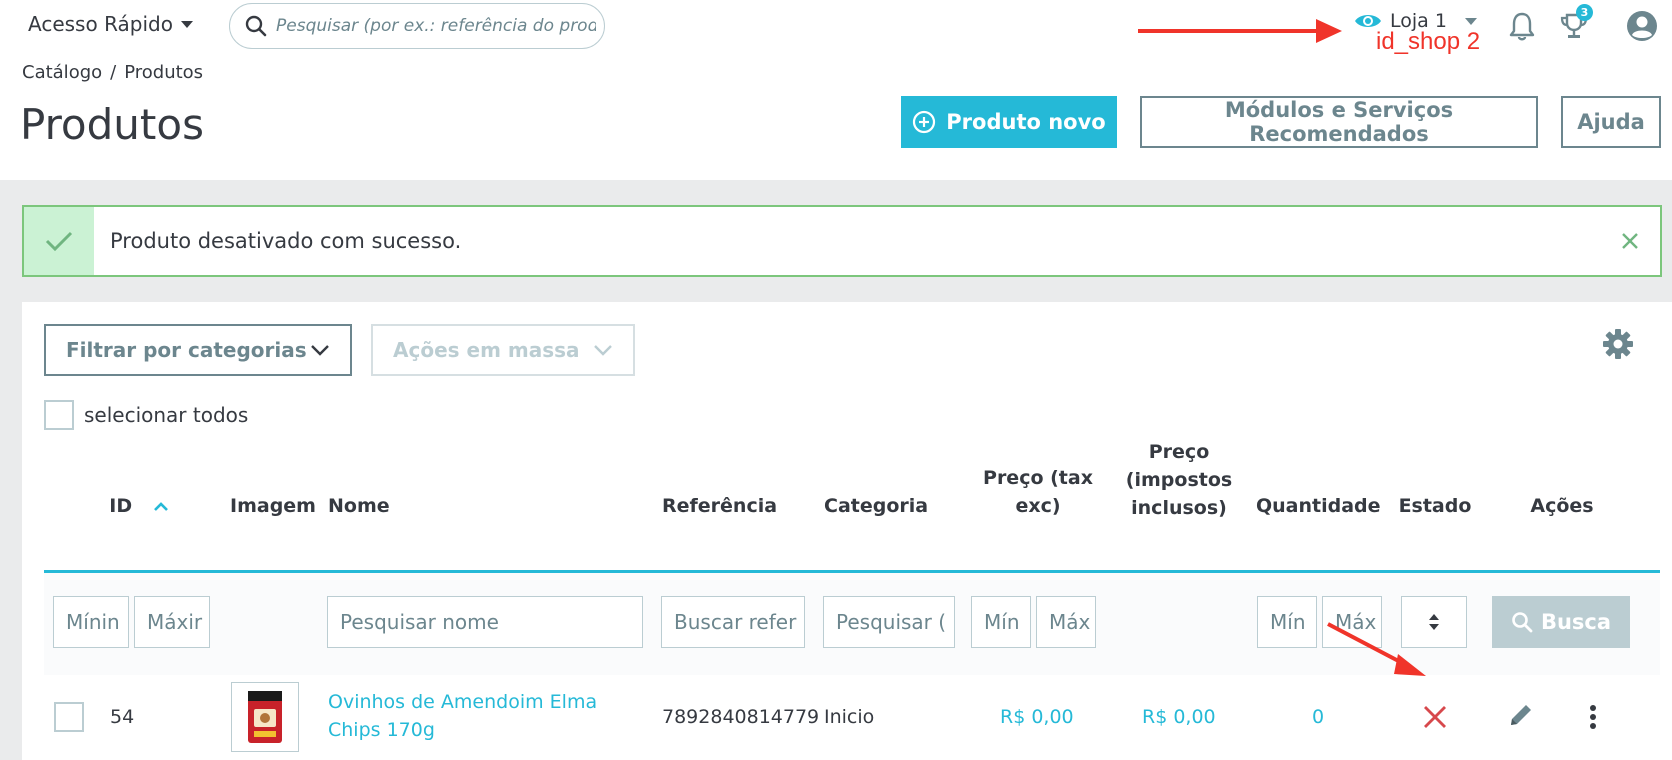 The width and height of the screenshot is (1672, 760). What do you see at coordinates (172, 622) in the screenshot?
I see `filter-id-max` at bounding box center [172, 622].